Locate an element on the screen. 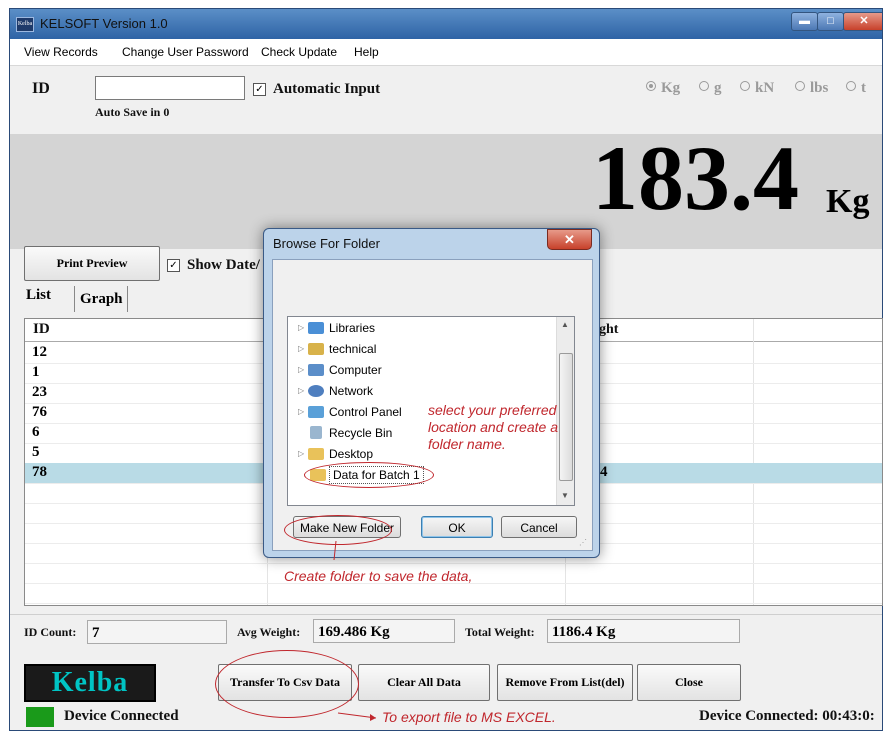 The height and width of the screenshot is (731, 883). scrollbar-thumb is located at coordinates (566, 417).